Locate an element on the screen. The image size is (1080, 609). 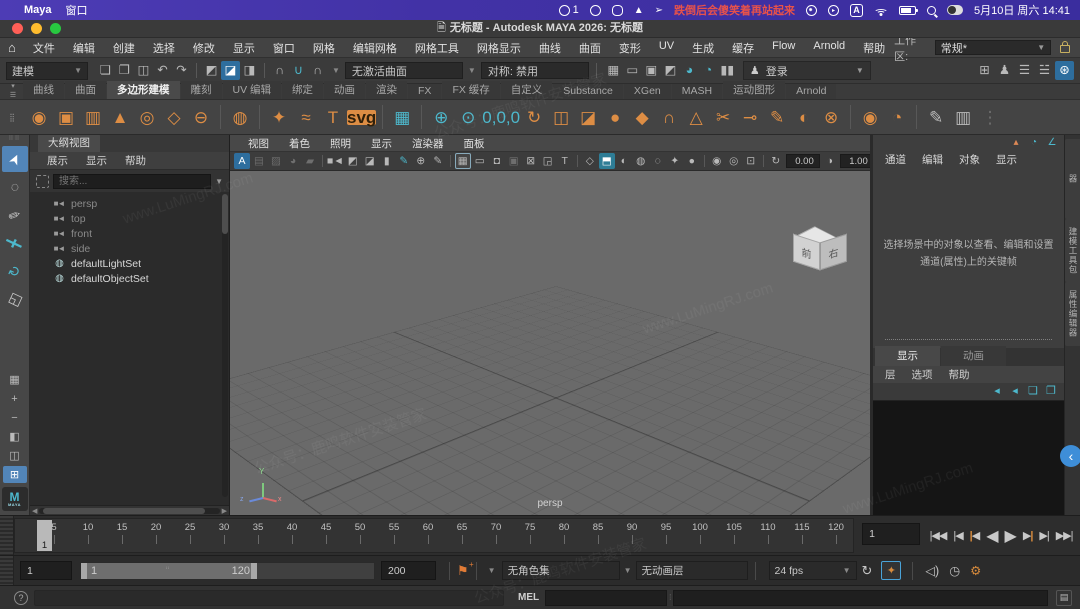
list-item: ■◄ persp is located at coordinates (131, 203).